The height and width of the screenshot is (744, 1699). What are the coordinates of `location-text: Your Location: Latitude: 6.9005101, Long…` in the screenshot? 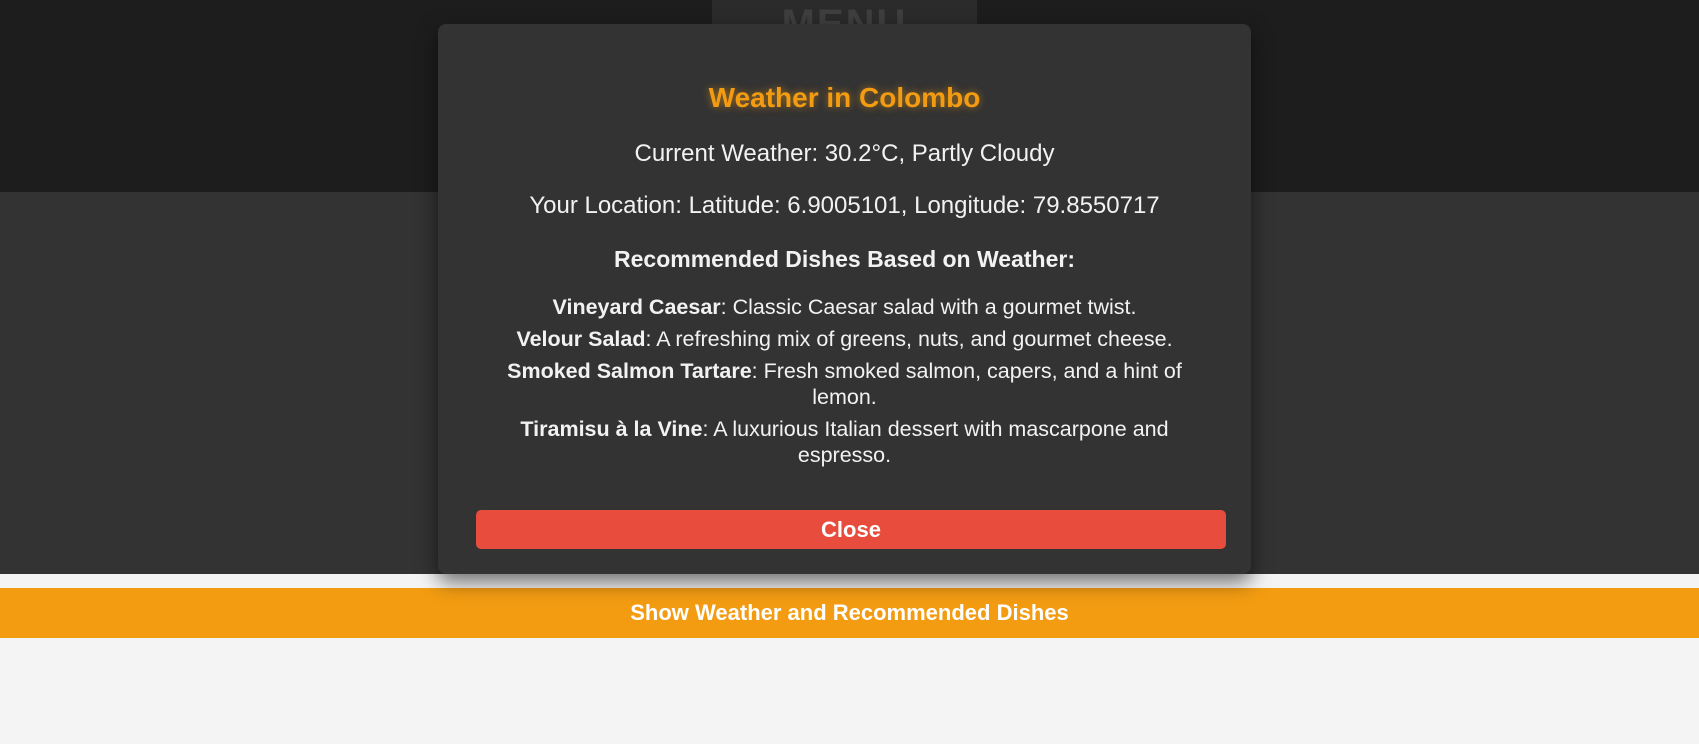 It's located at (844, 205).